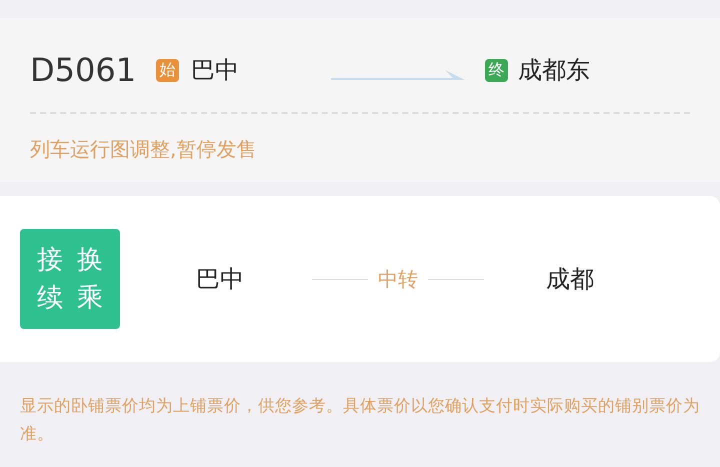 The height and width of the screenshot is (467, 720). What do you see at coordinates (496, 70) in the screenshot?
I see `destination-badge: 终` at bounding box center [496, 70].